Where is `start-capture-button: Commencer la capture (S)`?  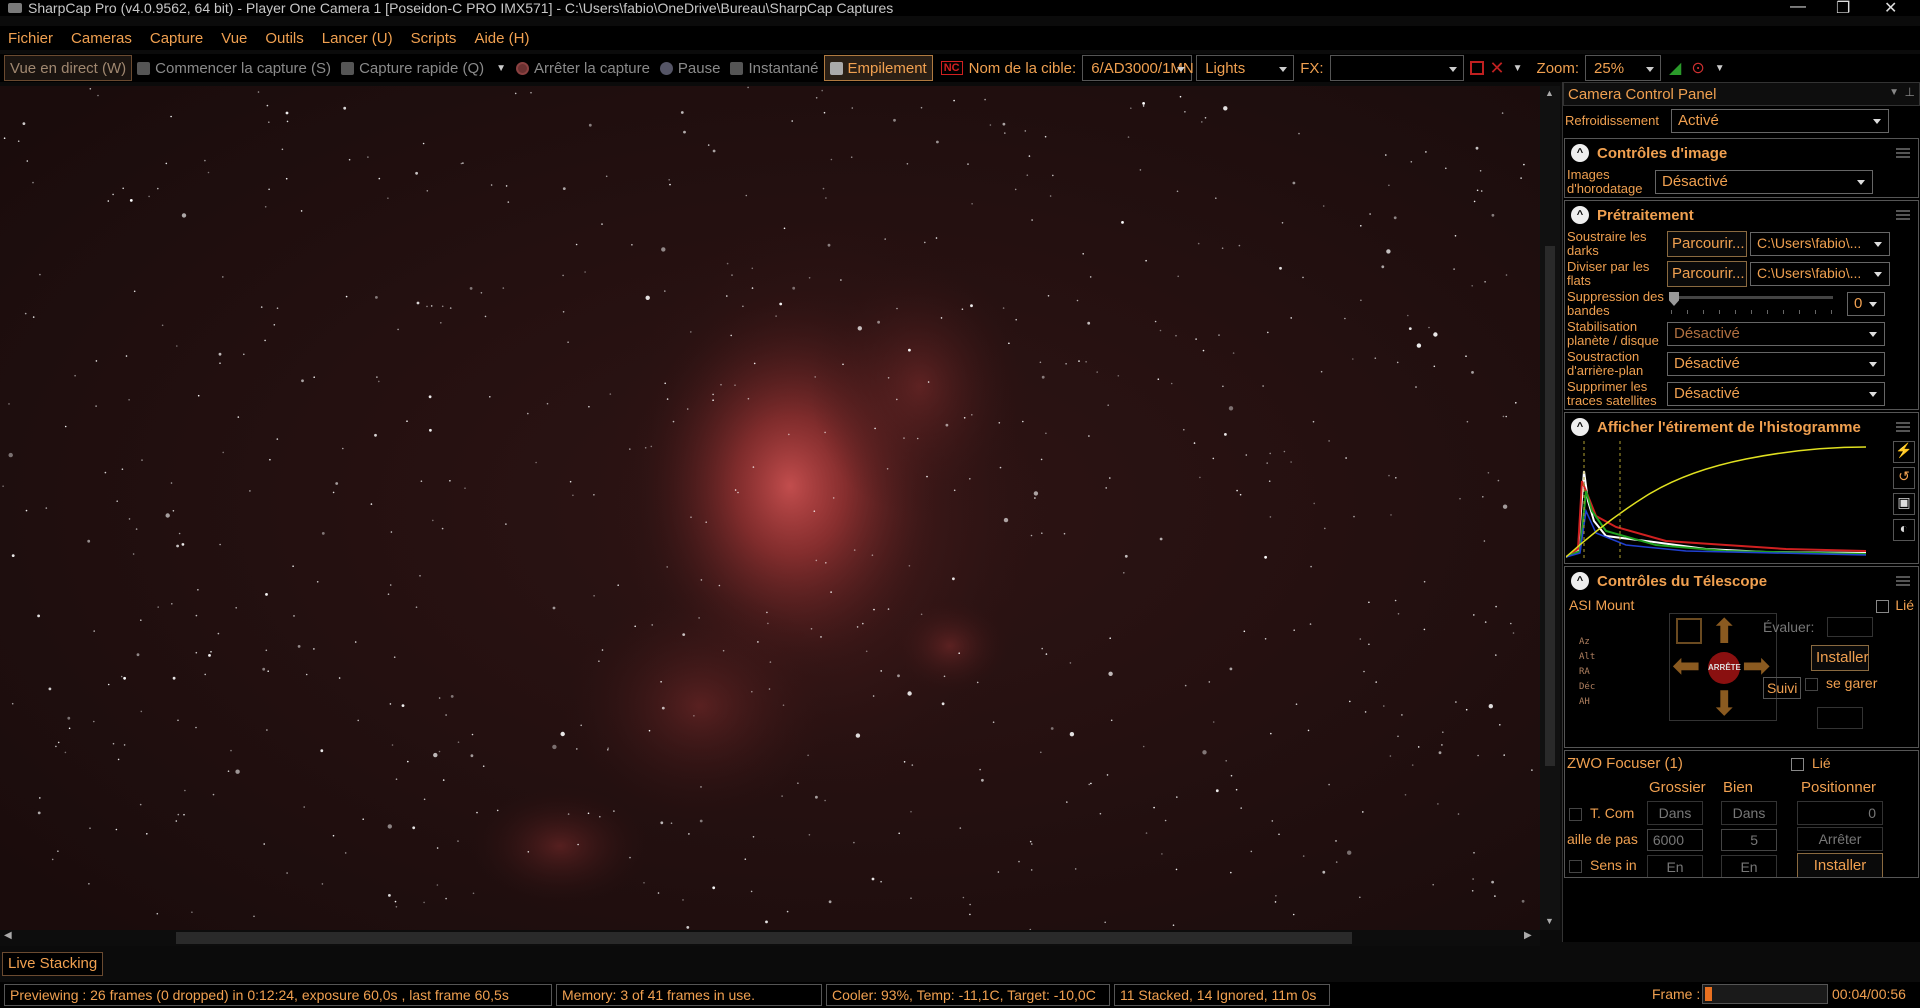
start-capture-button: Commencer la capture (S) is located at coordinates (234, 68).